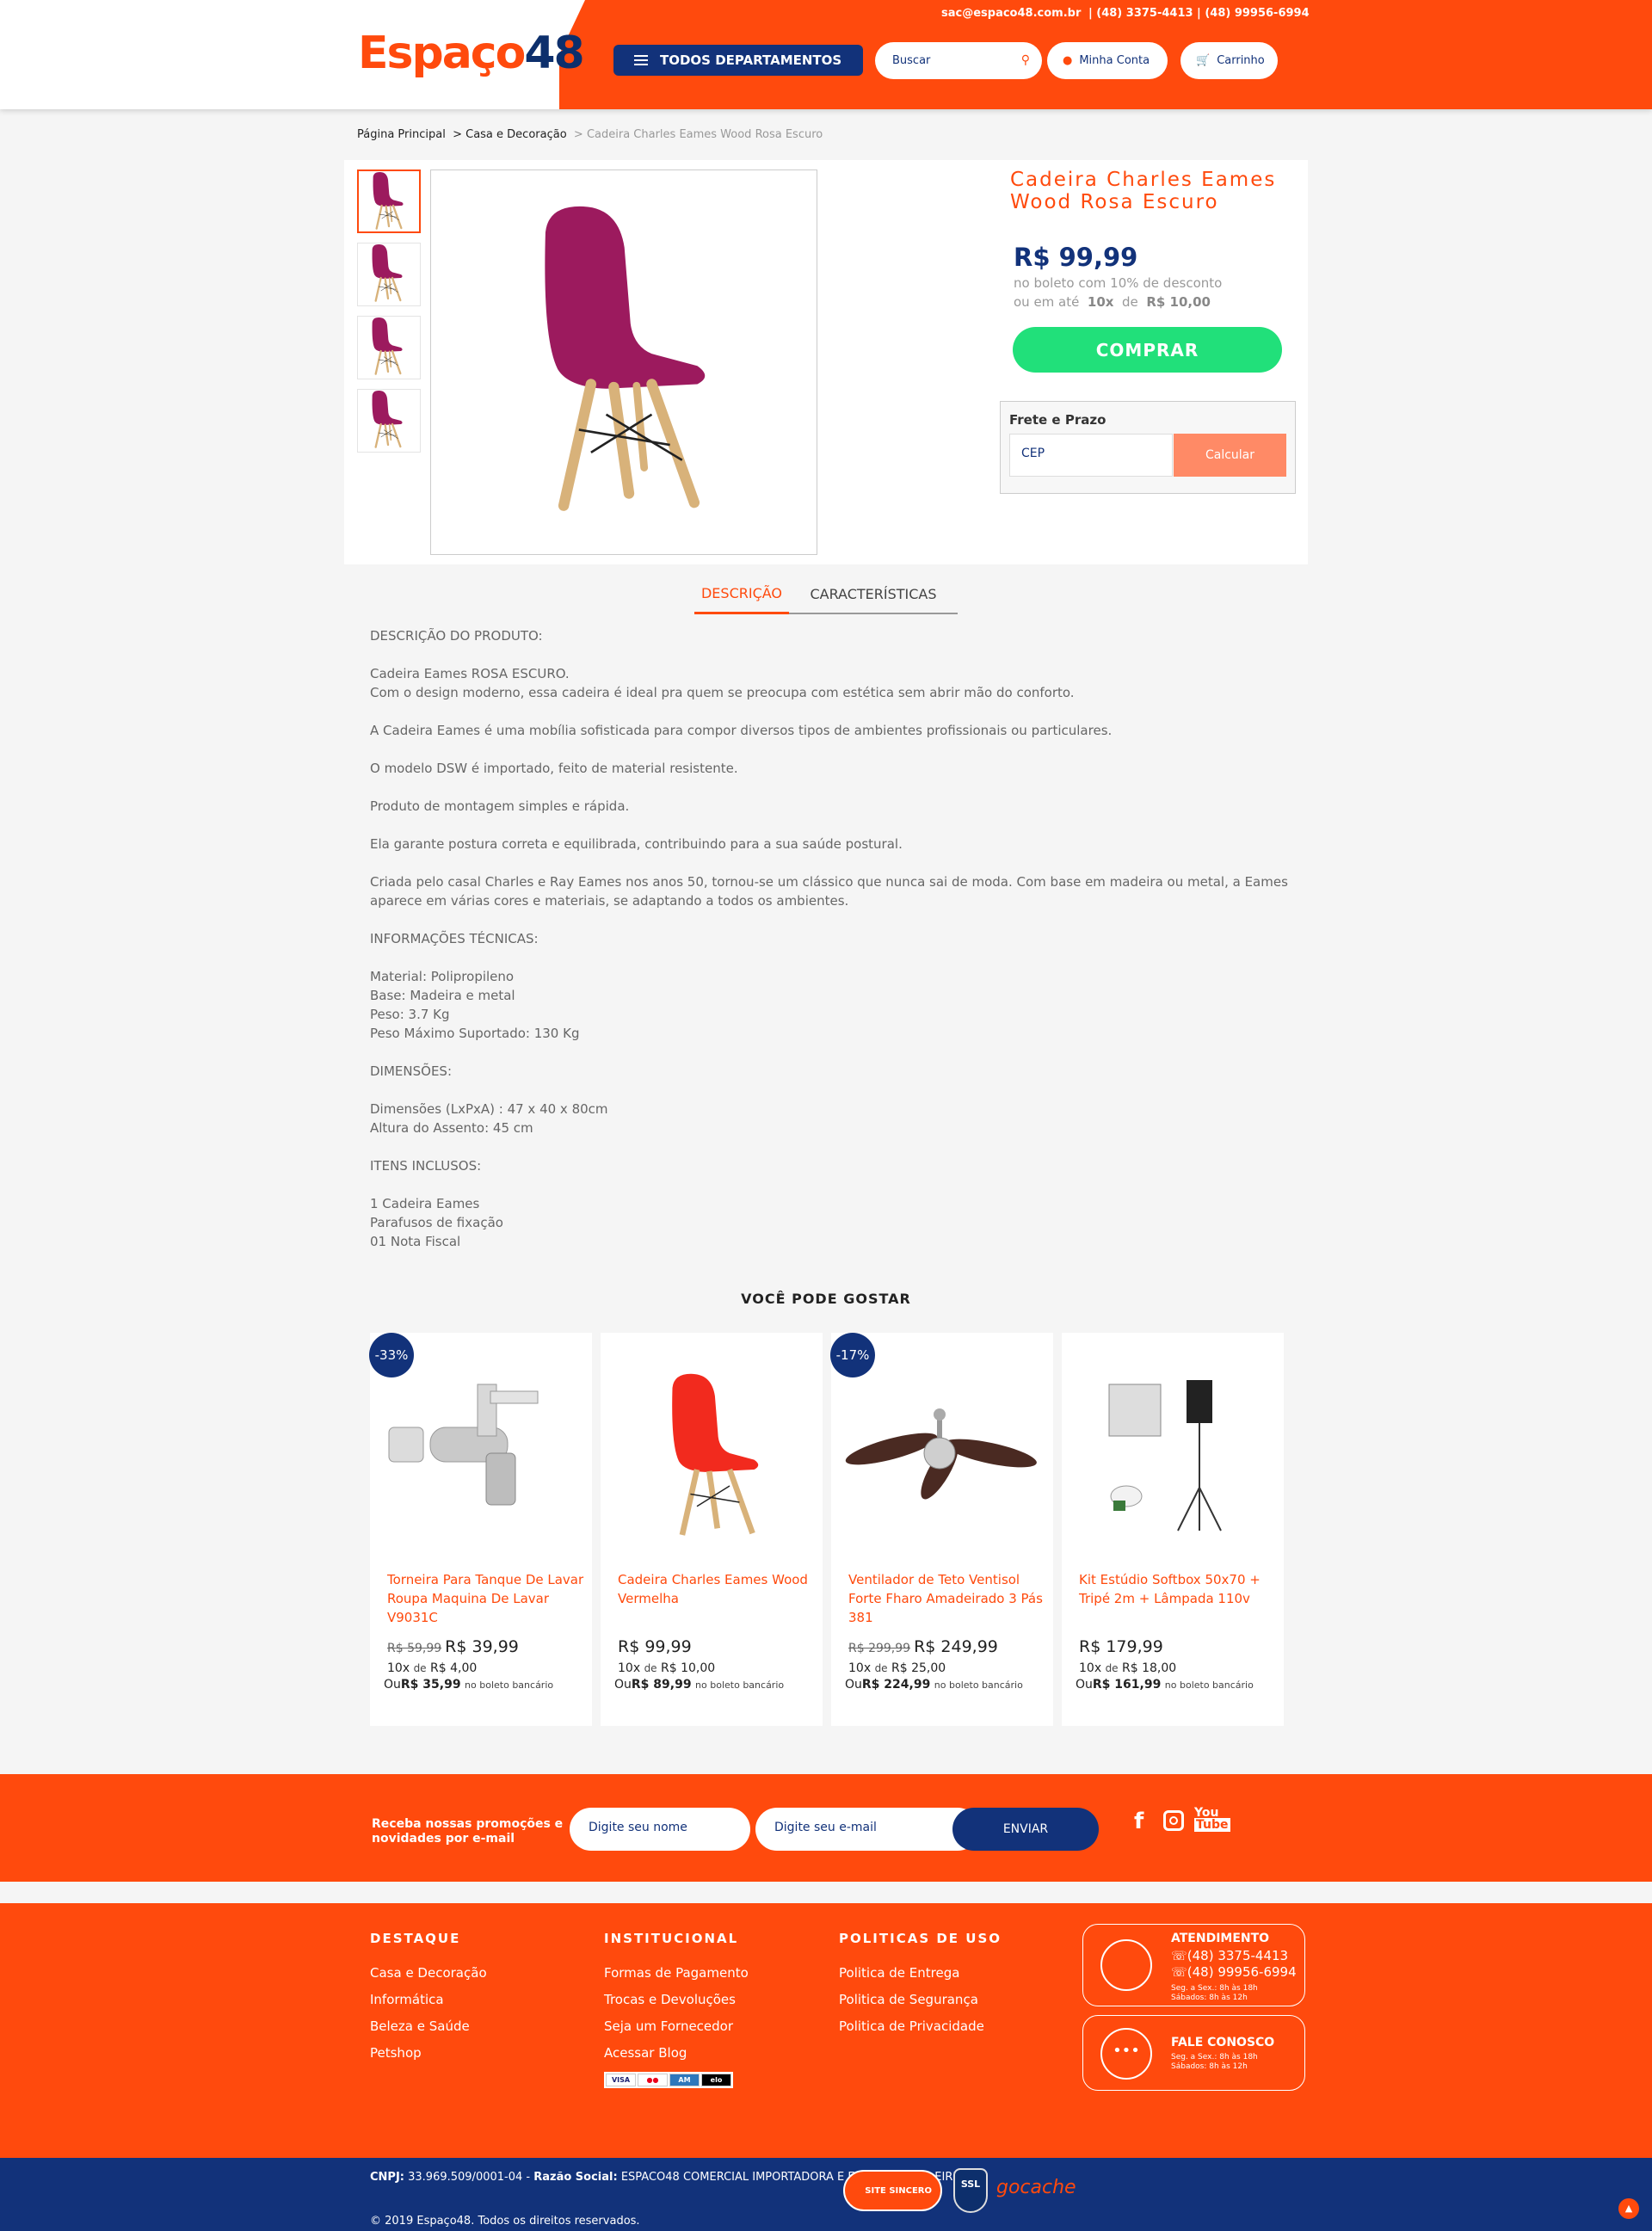 The height and width of the screenshot is (2231, 1652). Describe the element at coordinates (676, 2026) in the screenshot. I see `footer-link: Seja um Fornecedor` at that location.